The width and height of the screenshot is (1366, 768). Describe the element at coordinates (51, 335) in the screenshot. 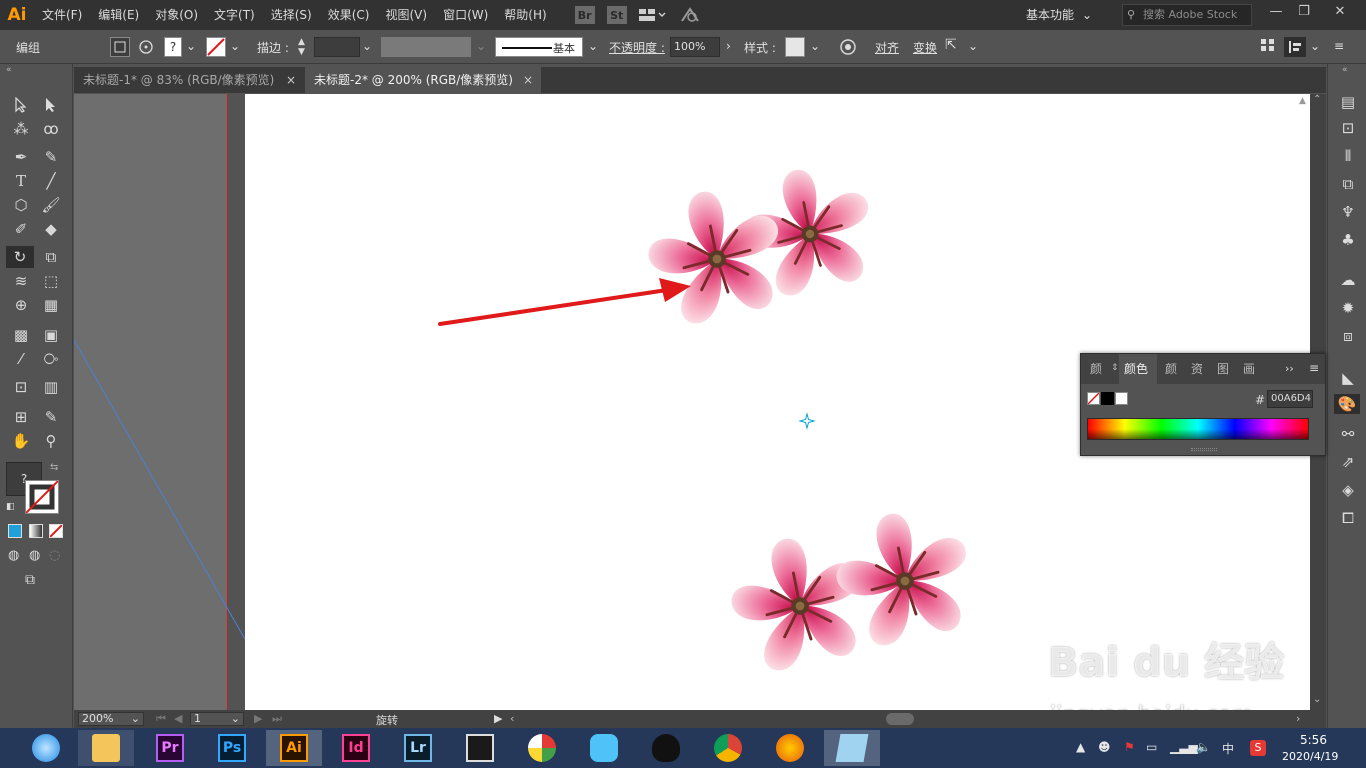

I see `gradient-tool-icon: ▣` at that location.